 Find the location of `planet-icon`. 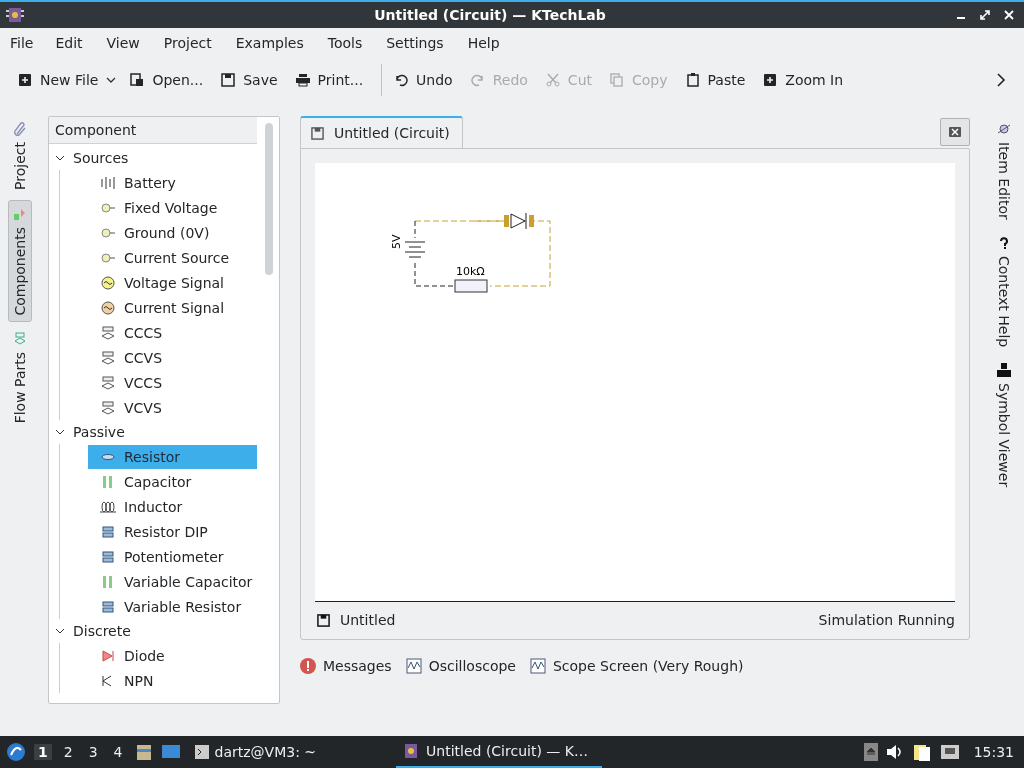

planet-icon is located at coordinates (1004, 129).